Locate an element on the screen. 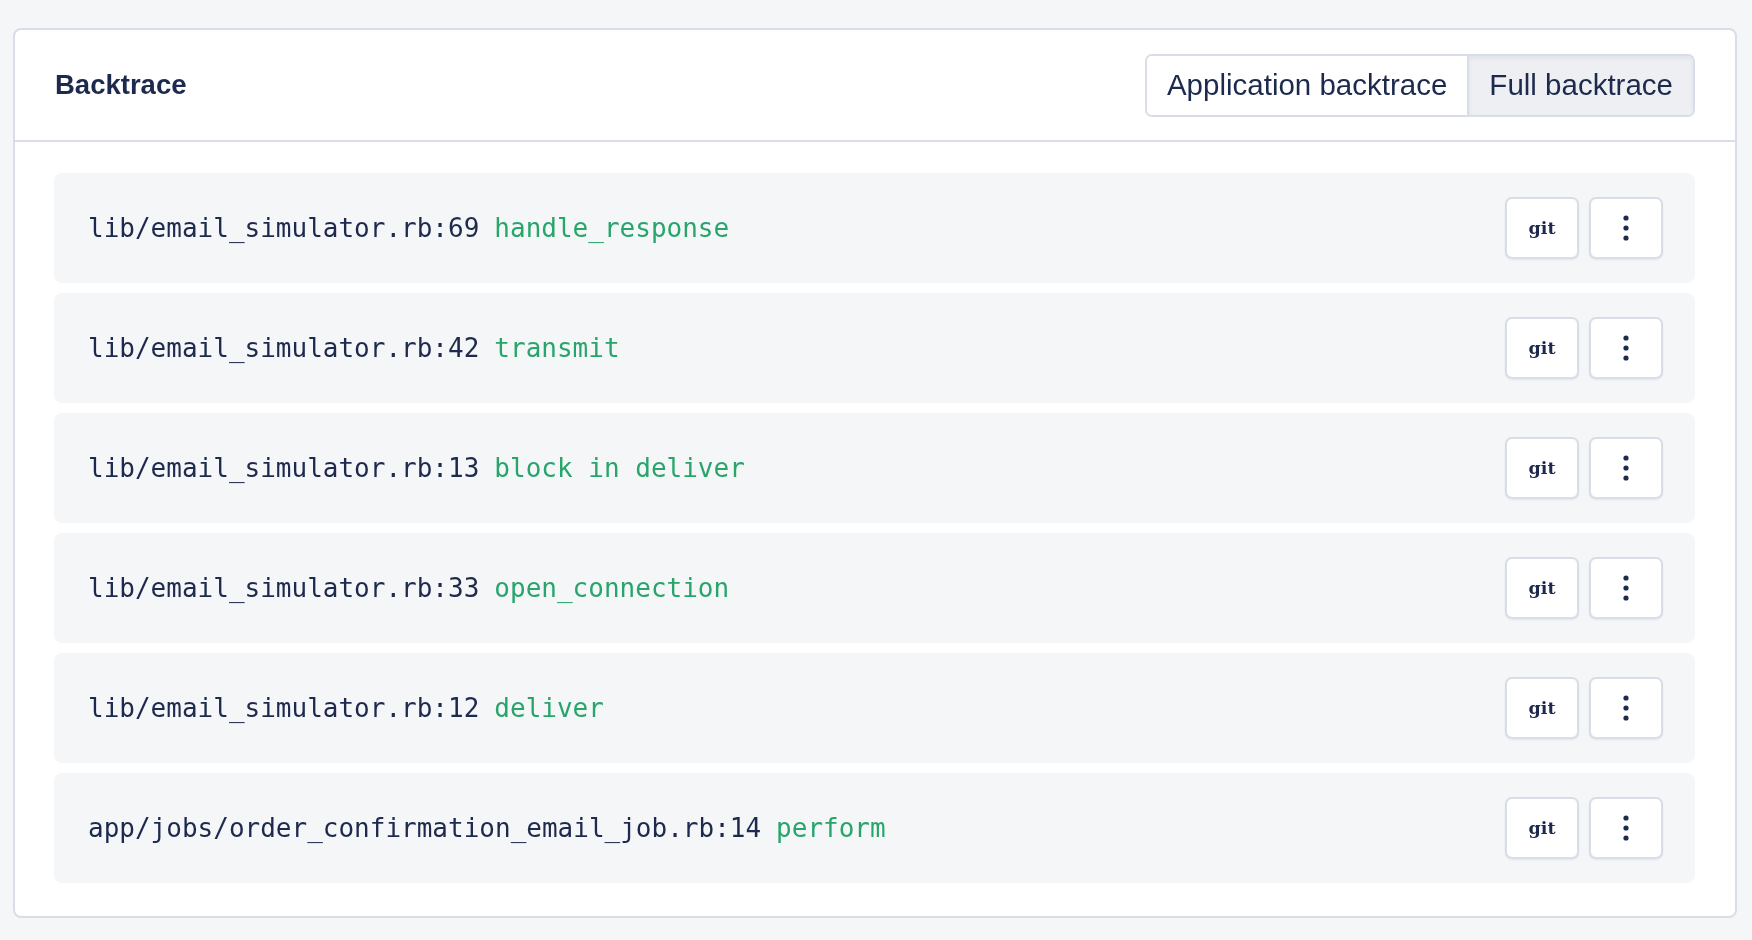 This screenshot has width=1752, height=940. method-name: perform is located at coordinates (831, 828).